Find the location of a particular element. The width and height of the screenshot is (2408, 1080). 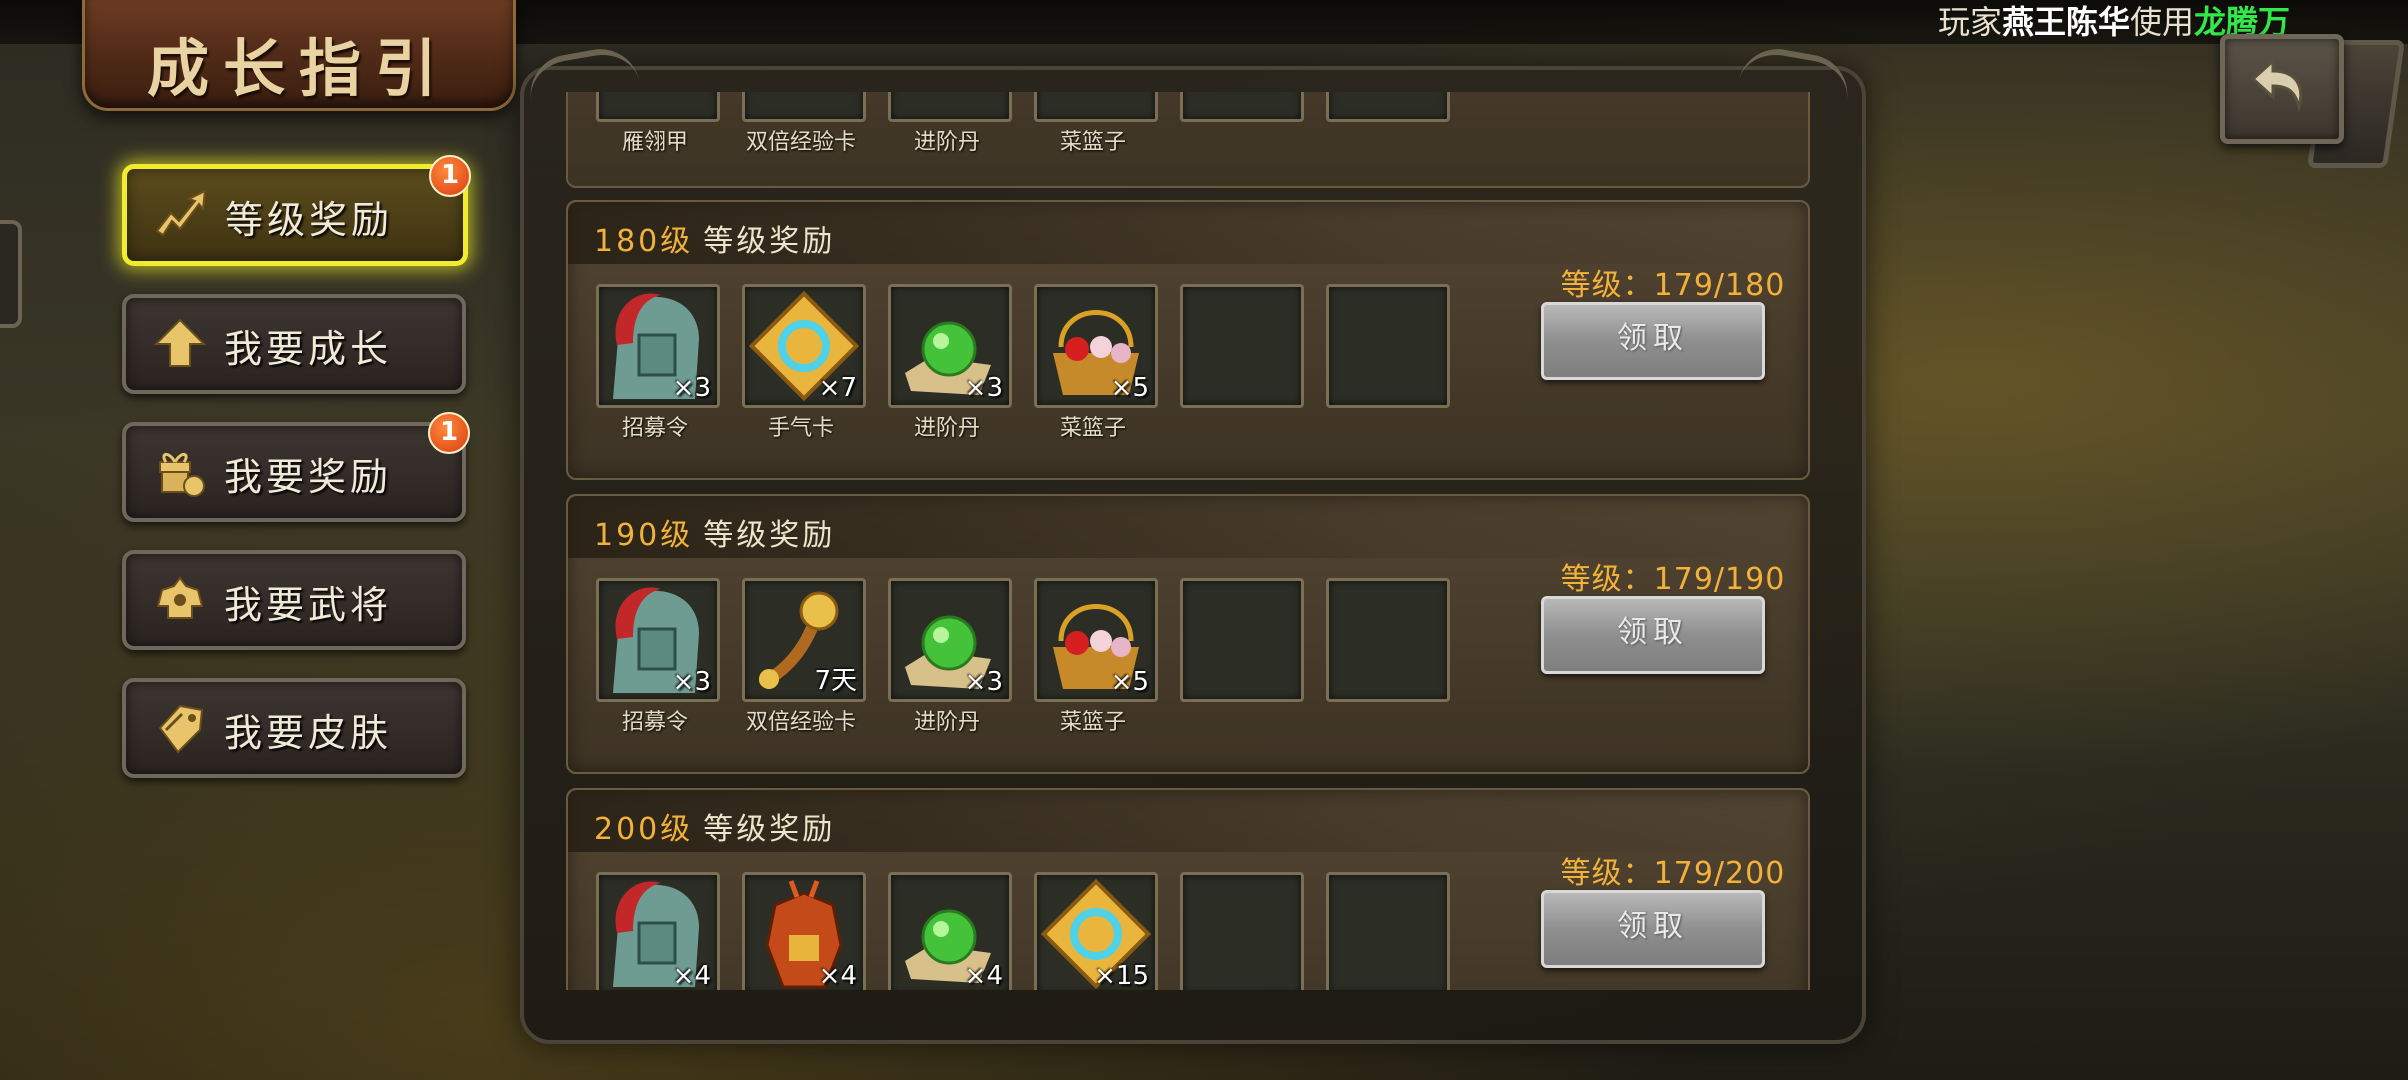

level-progress: 等级：179/200 is located at coordinates (1673, 870).